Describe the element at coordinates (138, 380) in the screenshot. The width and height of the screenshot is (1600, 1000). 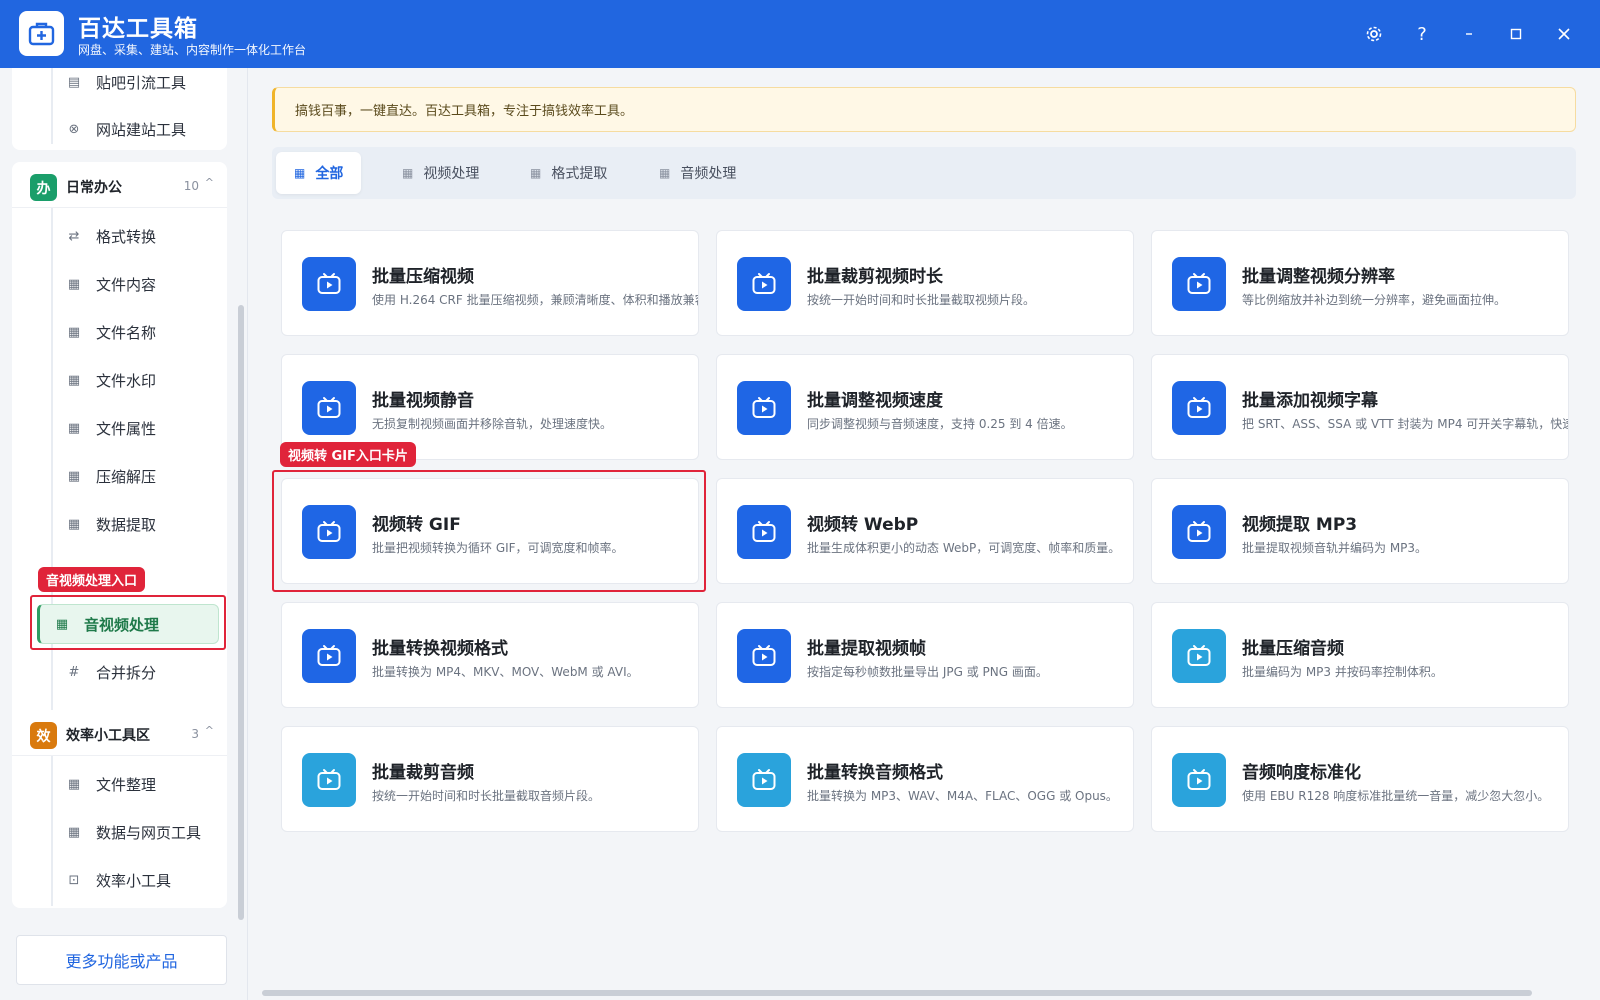
I see `sidebar-item-file-watermark: ▦ 文件水印` at that location.